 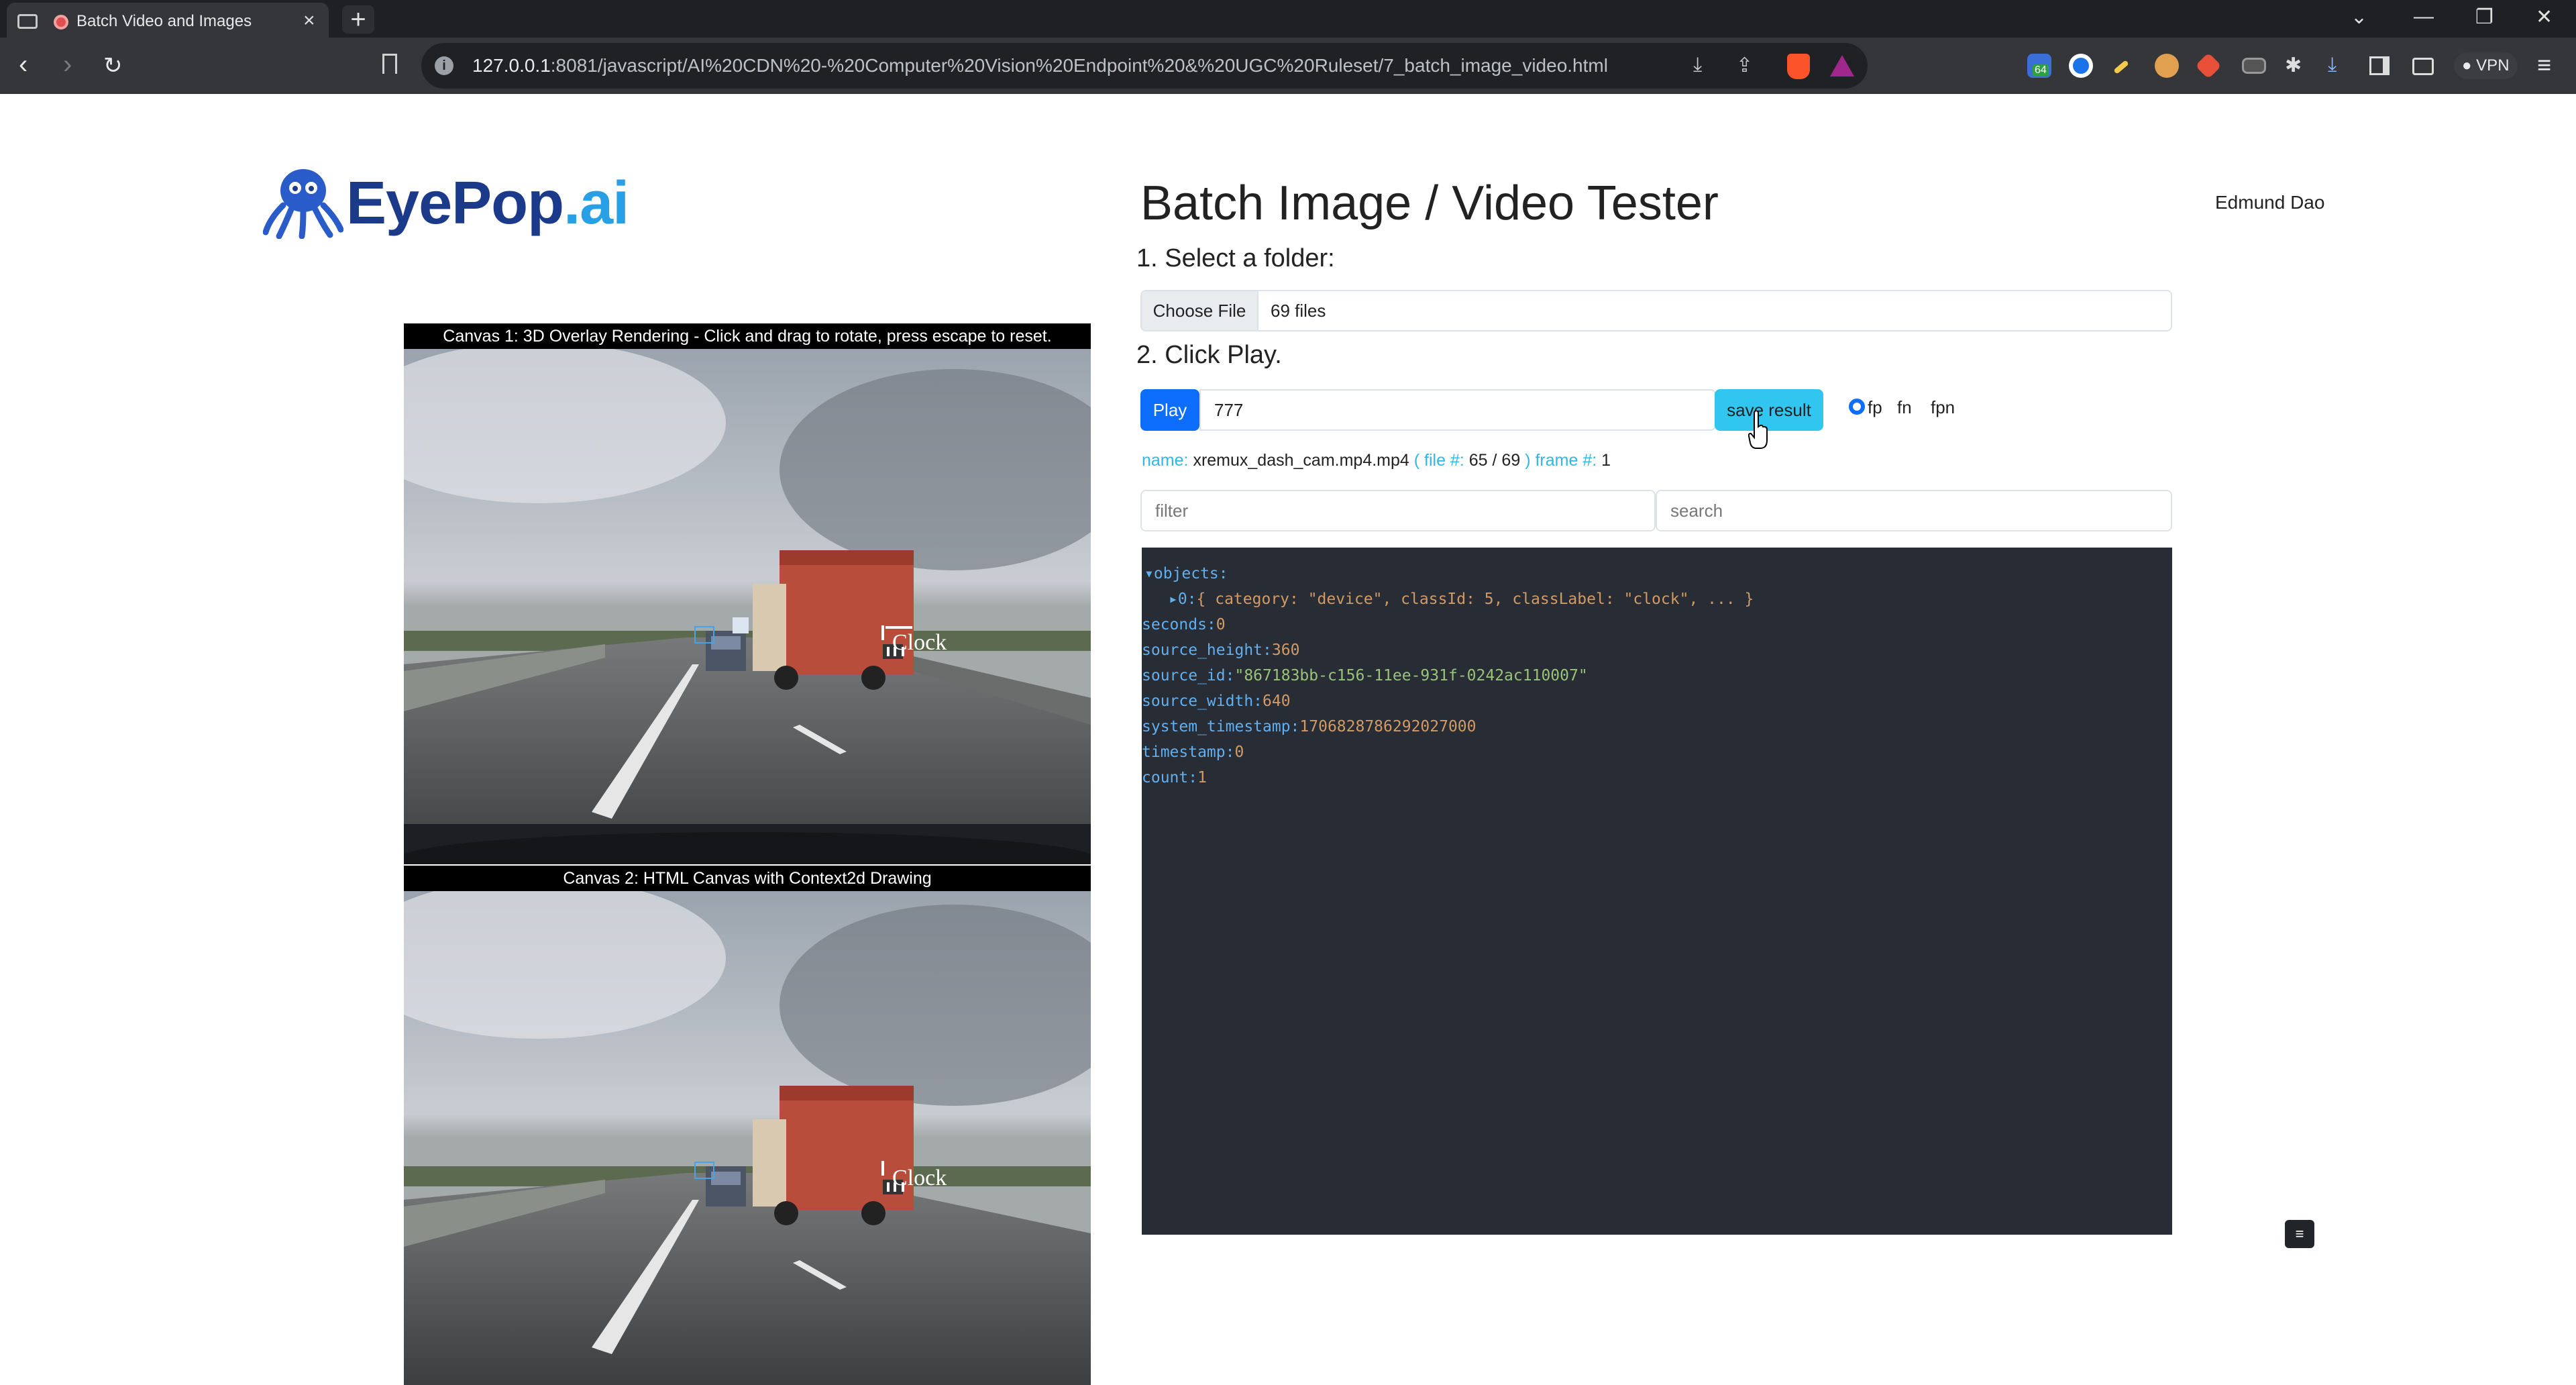 I want to click on radio-fp-label: fp, so click(x=1875, y=407).